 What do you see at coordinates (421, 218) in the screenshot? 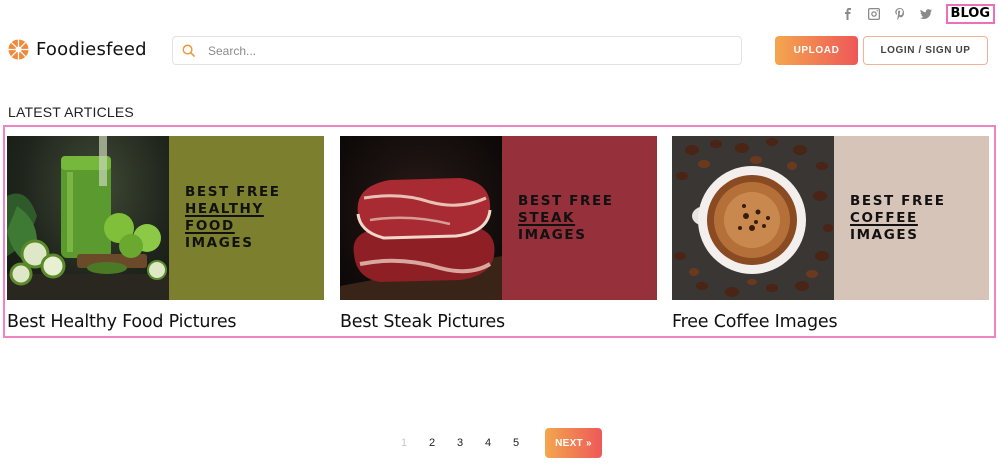
I see `raw-steak-image` at bounding box center [421, 218].